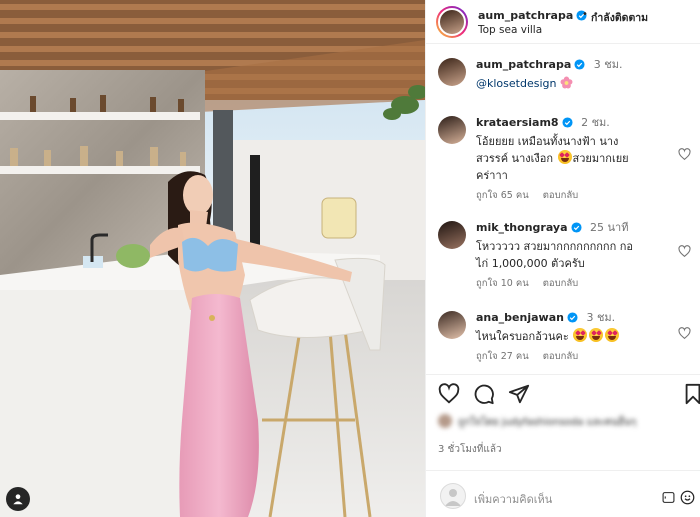  Describe the element at coordinates (525, 15) in the screenshot. I see `author-username-text: aum_patchrapa` at that location.